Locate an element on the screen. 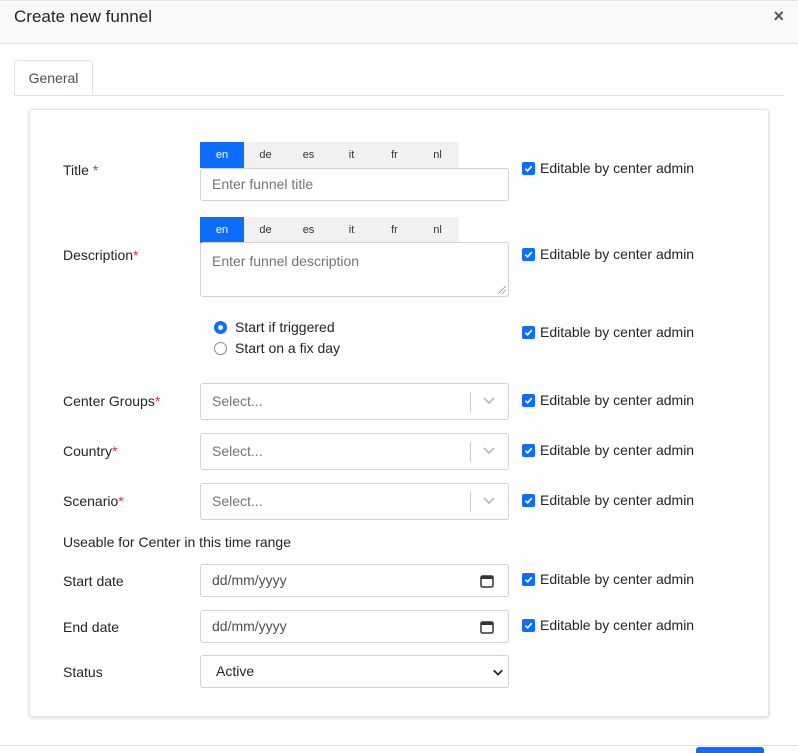  scenario-editable-checkbox: Editable by center admin is located at coordinates (608, 500).